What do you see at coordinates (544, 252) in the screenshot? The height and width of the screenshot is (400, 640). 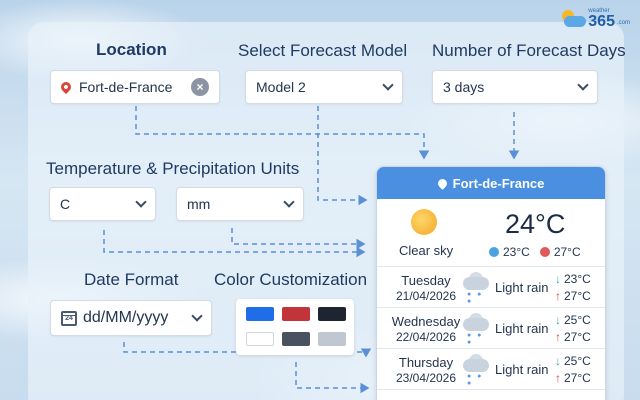 I see `max-dot-icon` at bounding box center [544, 252].